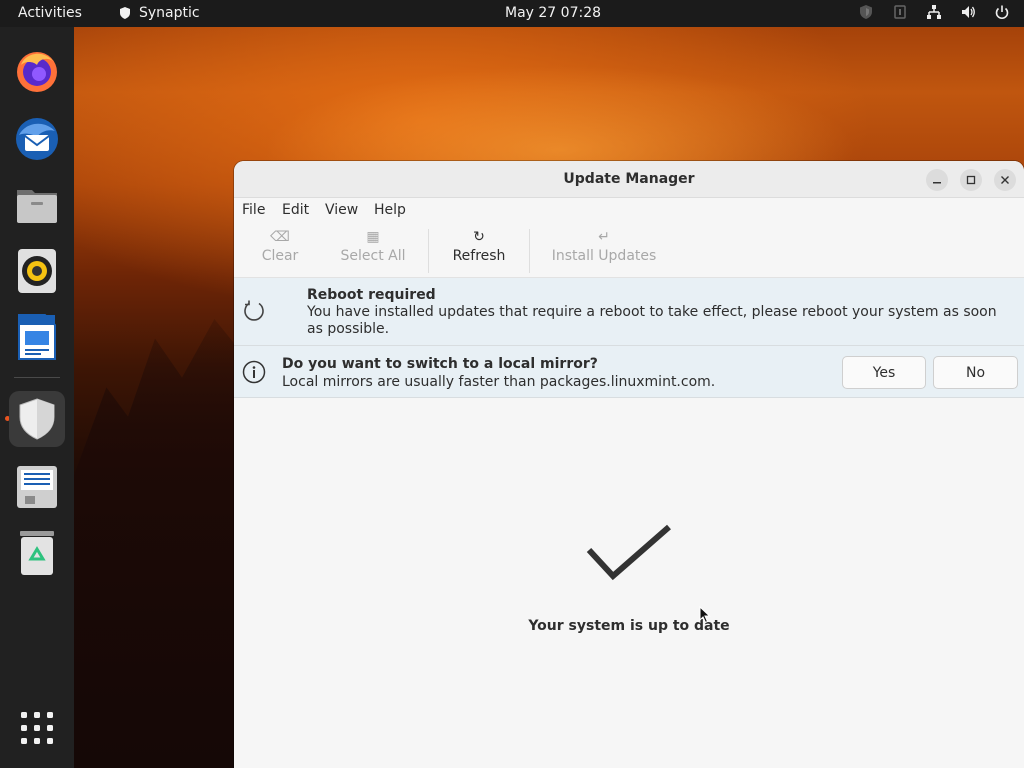 The width and height of the screenshot is (1024, 768). I want to click on system-tray, so click(934, 12).